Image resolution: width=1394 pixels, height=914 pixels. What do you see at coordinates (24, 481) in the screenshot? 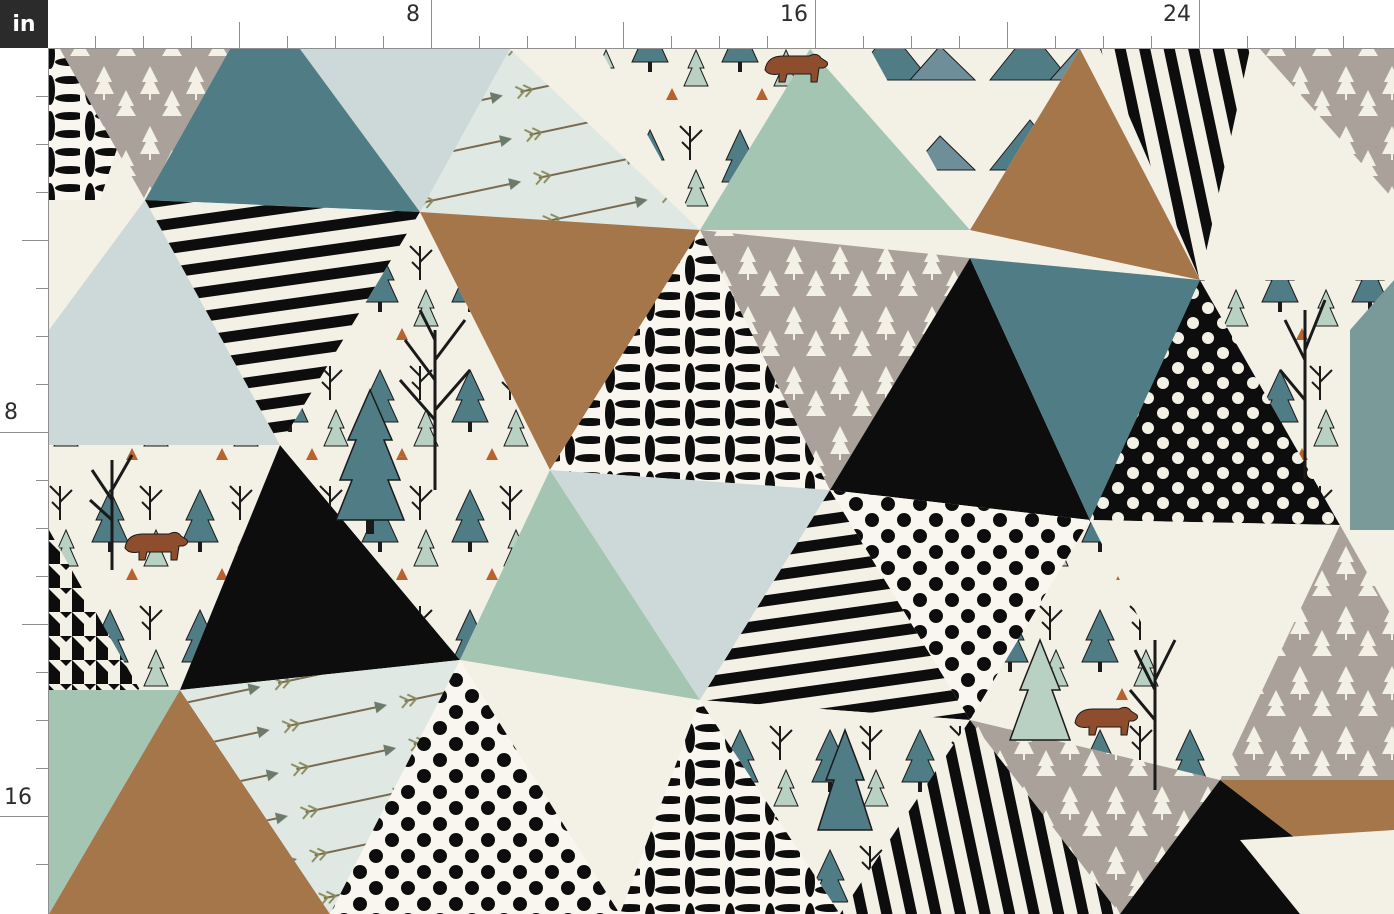
I see `left-ruler: 8 16` at bounding box center [24, 481].